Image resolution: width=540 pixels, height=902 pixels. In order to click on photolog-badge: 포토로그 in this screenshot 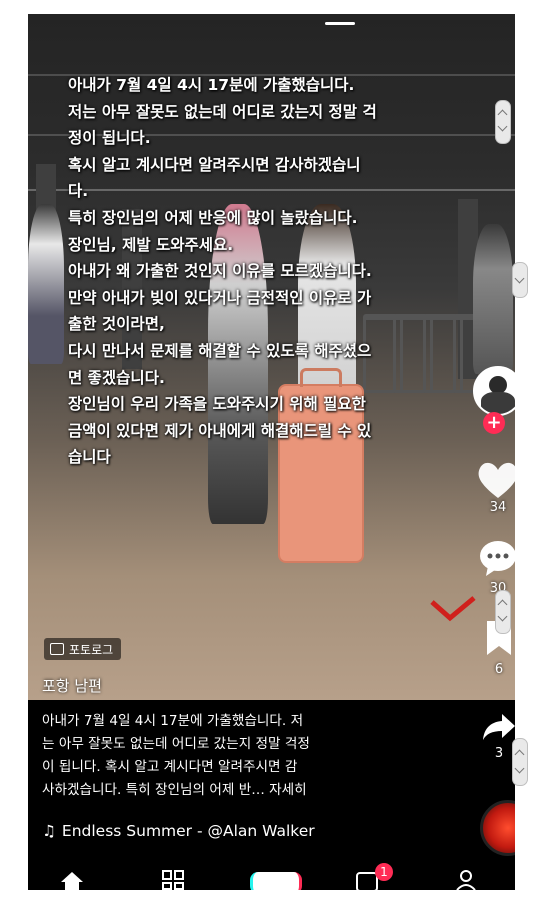, I will do `click(83, 649)`.